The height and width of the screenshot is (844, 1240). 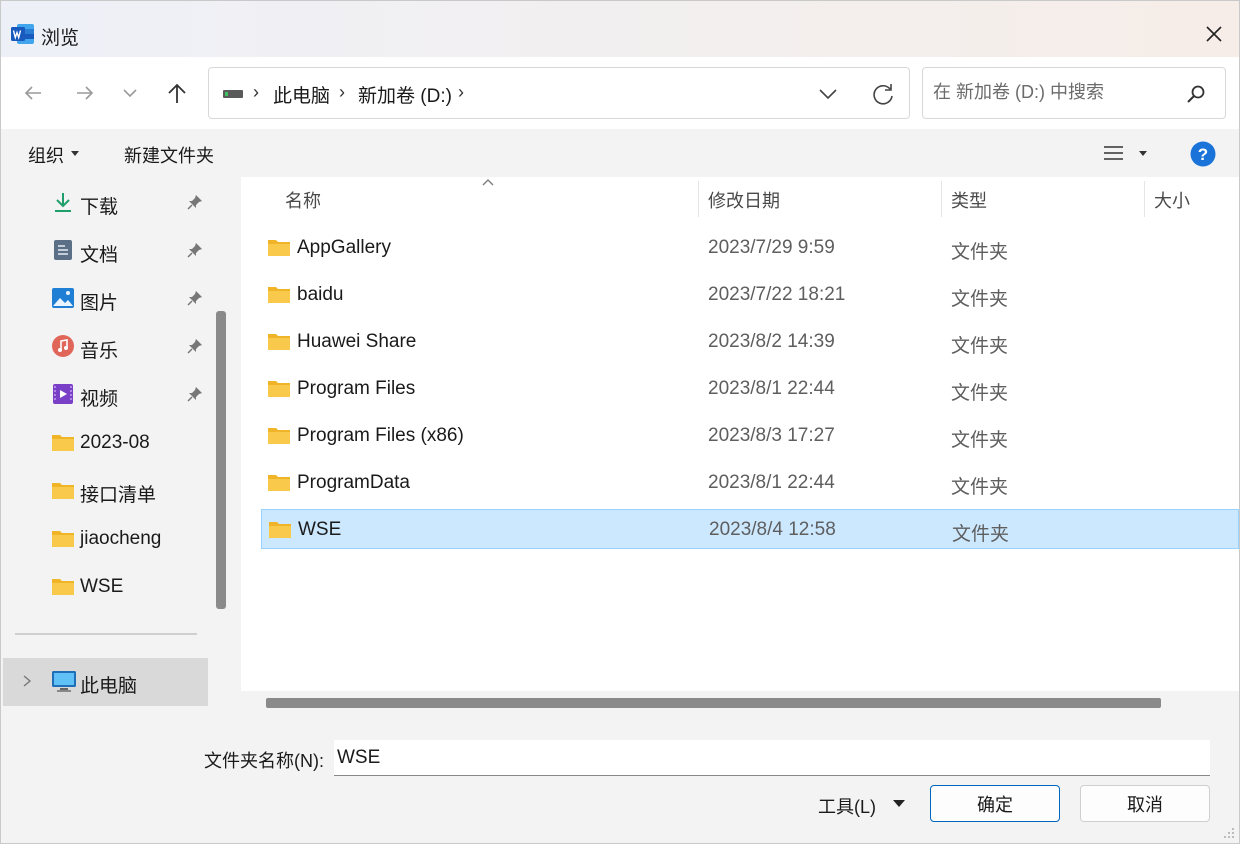 I want to click on sidebar-item-label: WSE, so click(x=102, y=586).